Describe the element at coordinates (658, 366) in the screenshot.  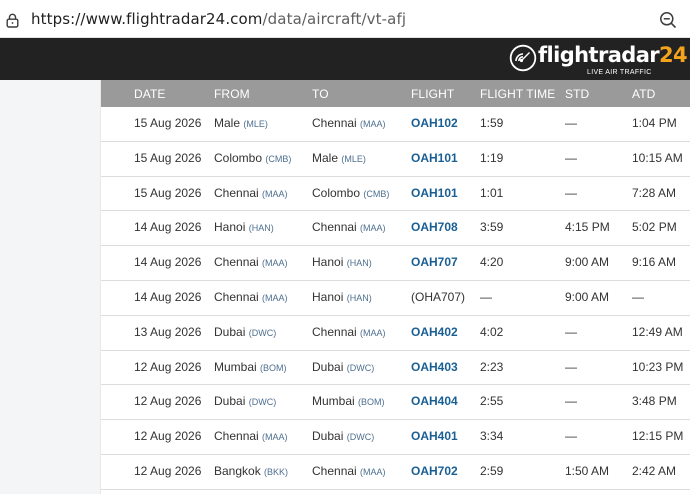
I see `cell-atd: 10:23 PM` at that location.